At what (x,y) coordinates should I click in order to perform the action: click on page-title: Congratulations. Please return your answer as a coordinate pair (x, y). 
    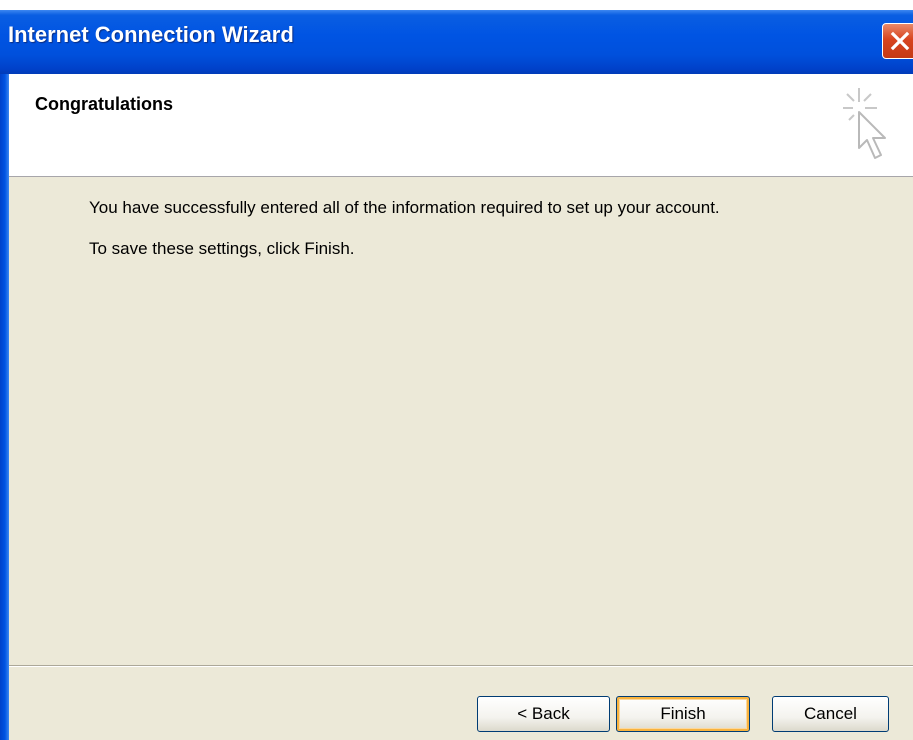
    Looking at the image, I should click on (104, 104).